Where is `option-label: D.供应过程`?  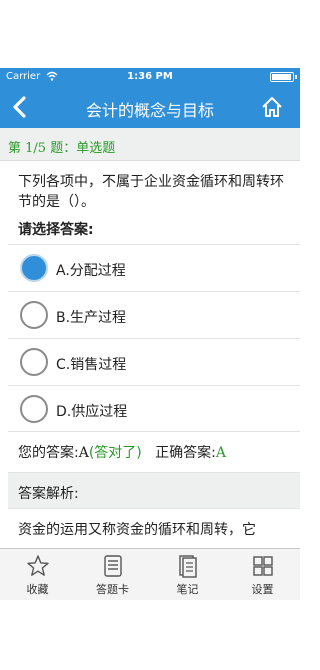
option-label: D.供应过程 is located at coordinates (92, 412).